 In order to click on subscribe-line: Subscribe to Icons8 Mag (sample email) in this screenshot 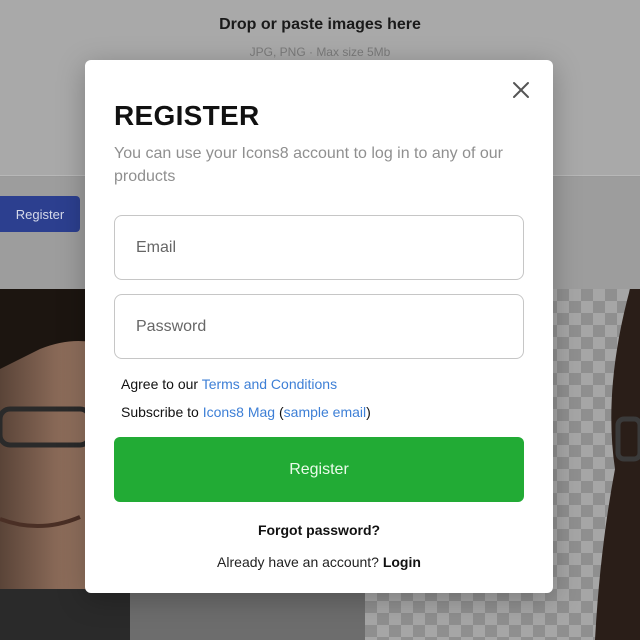, I will do `click(246, 412)`.